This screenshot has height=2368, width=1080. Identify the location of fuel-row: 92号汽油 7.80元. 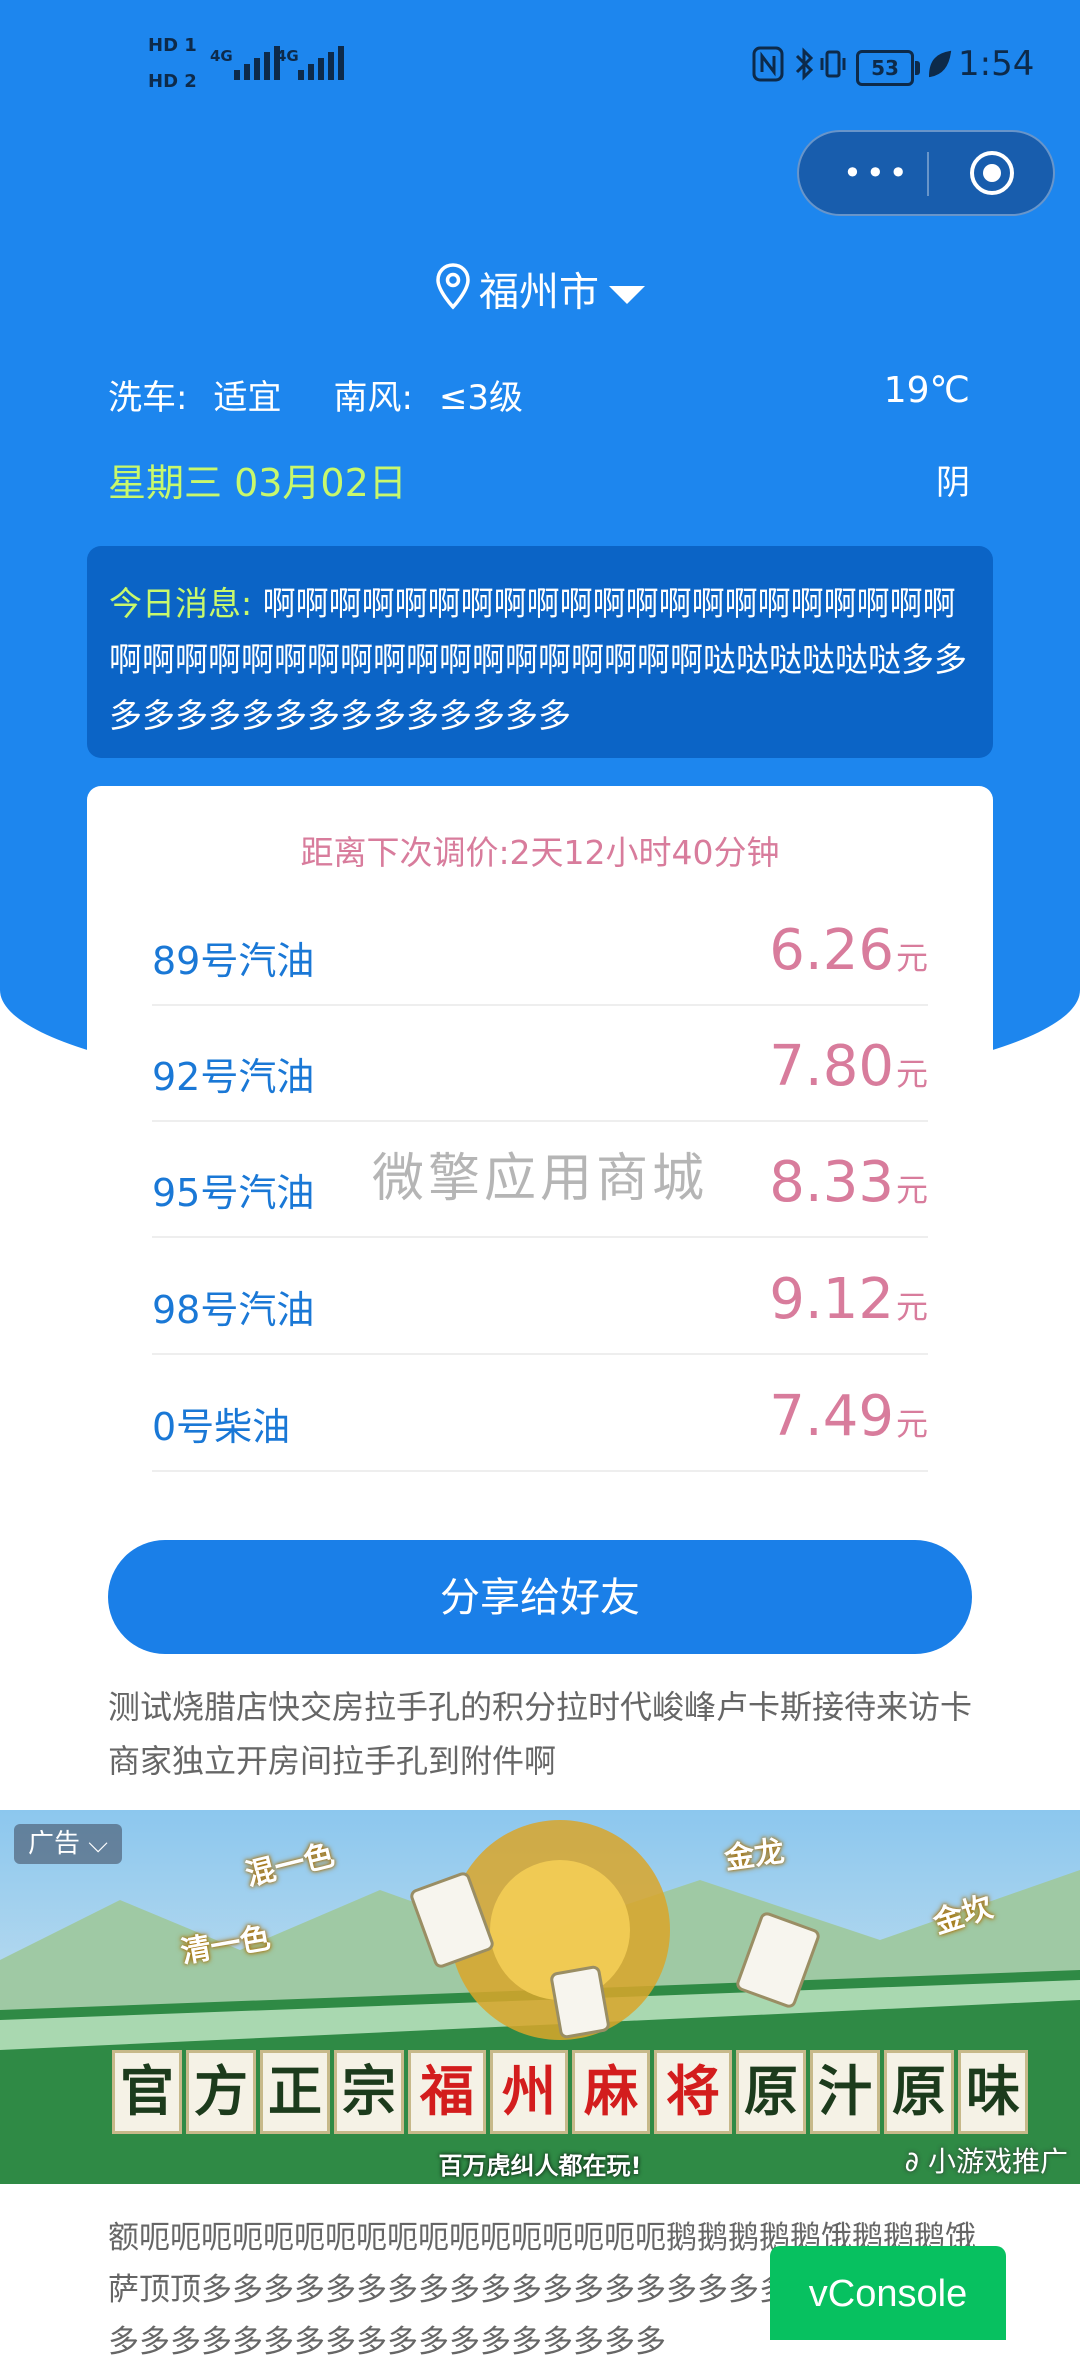
(540, 1064).